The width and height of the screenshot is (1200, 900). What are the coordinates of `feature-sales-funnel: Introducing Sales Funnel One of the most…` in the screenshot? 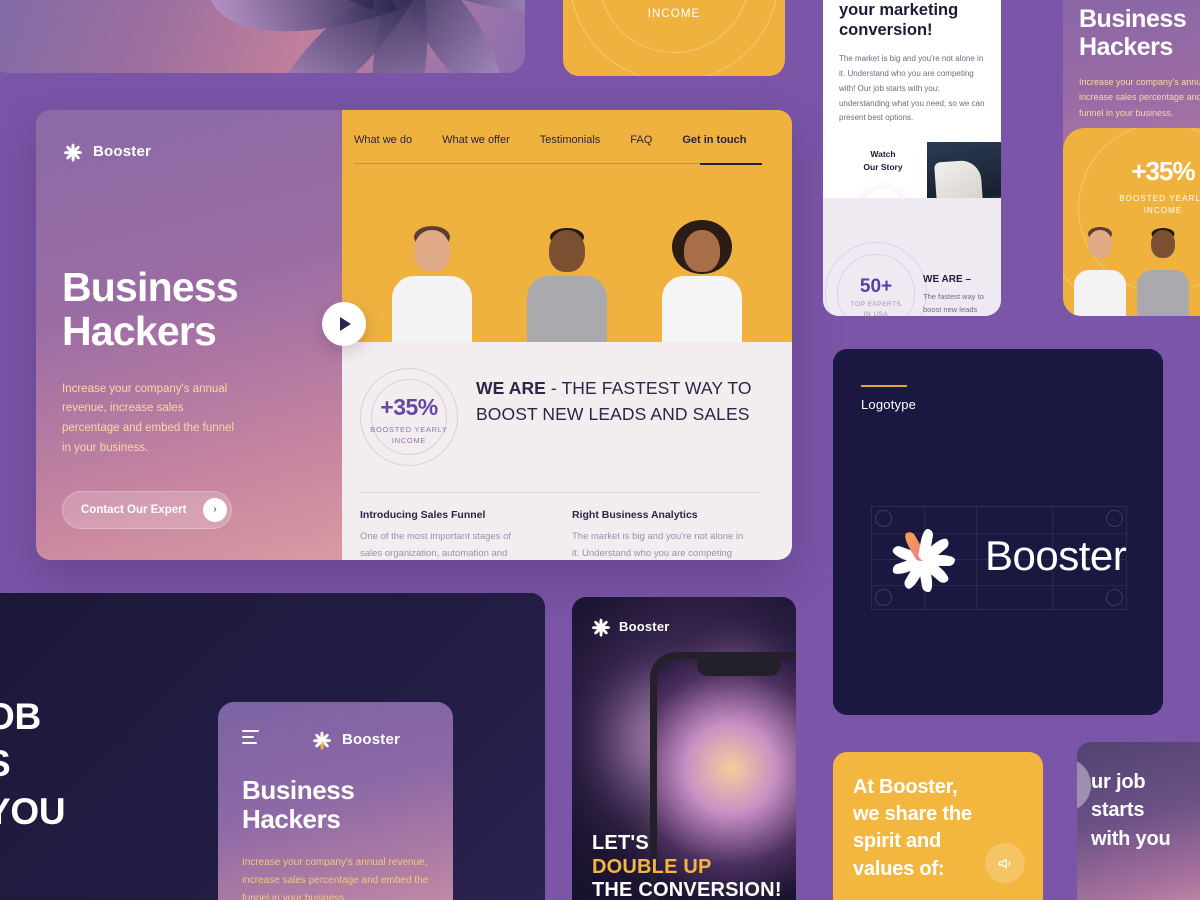 It's located at (446, 534).